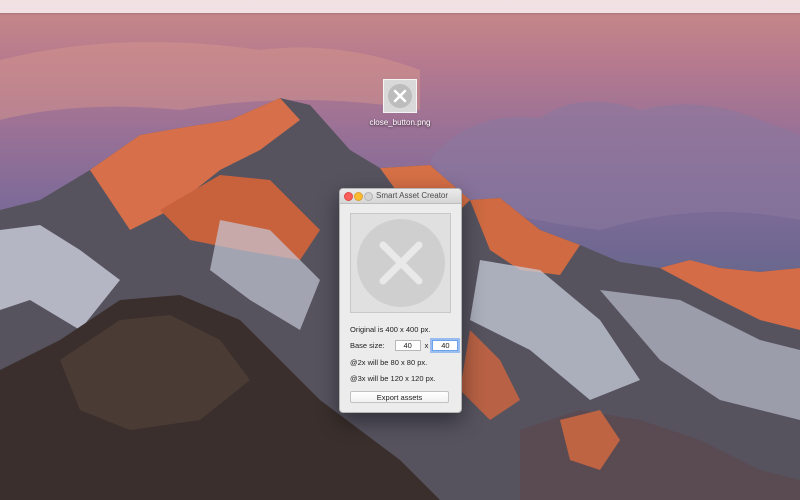  What do you see at coordinates (400, 122) in the screenshot?
I see `desktop-file-label: close_button.png` at bounding box center [400, 122].